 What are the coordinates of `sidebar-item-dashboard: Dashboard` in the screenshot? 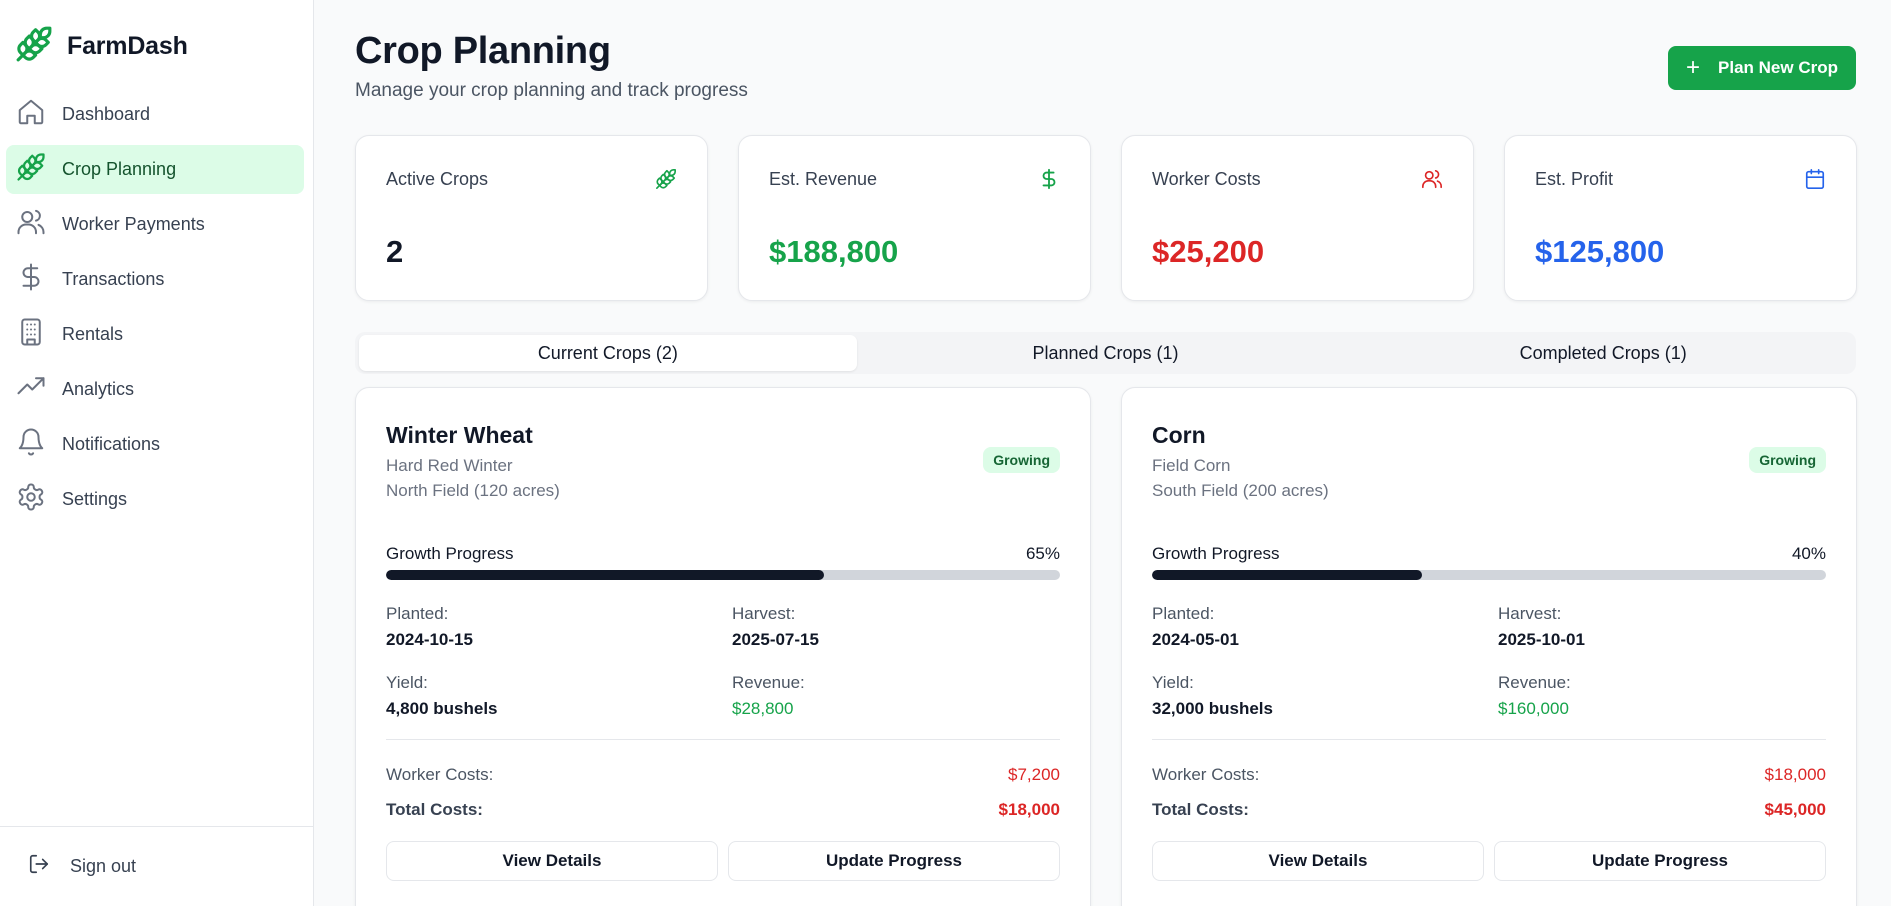 It's located at (155, 114).